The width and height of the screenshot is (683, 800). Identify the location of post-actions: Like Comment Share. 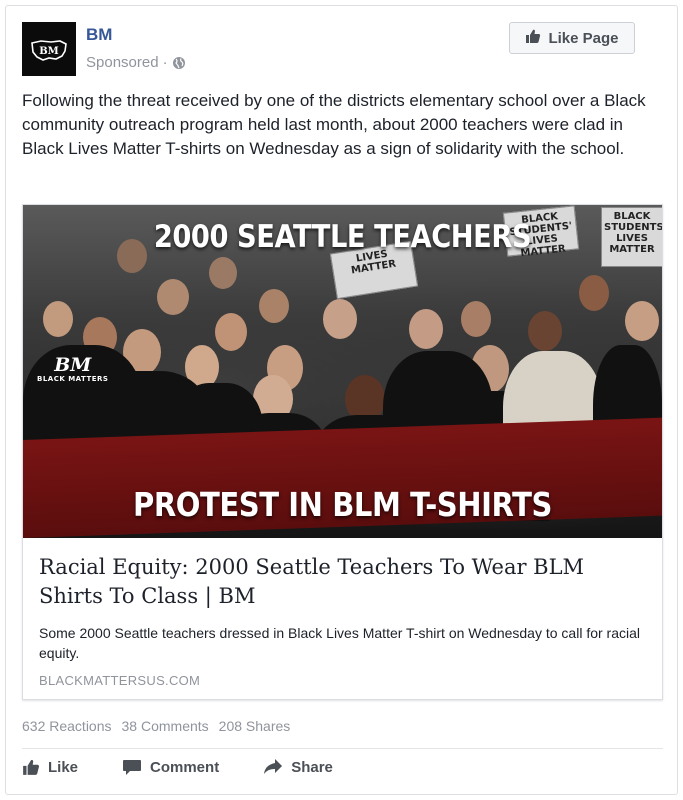
(199, 767).